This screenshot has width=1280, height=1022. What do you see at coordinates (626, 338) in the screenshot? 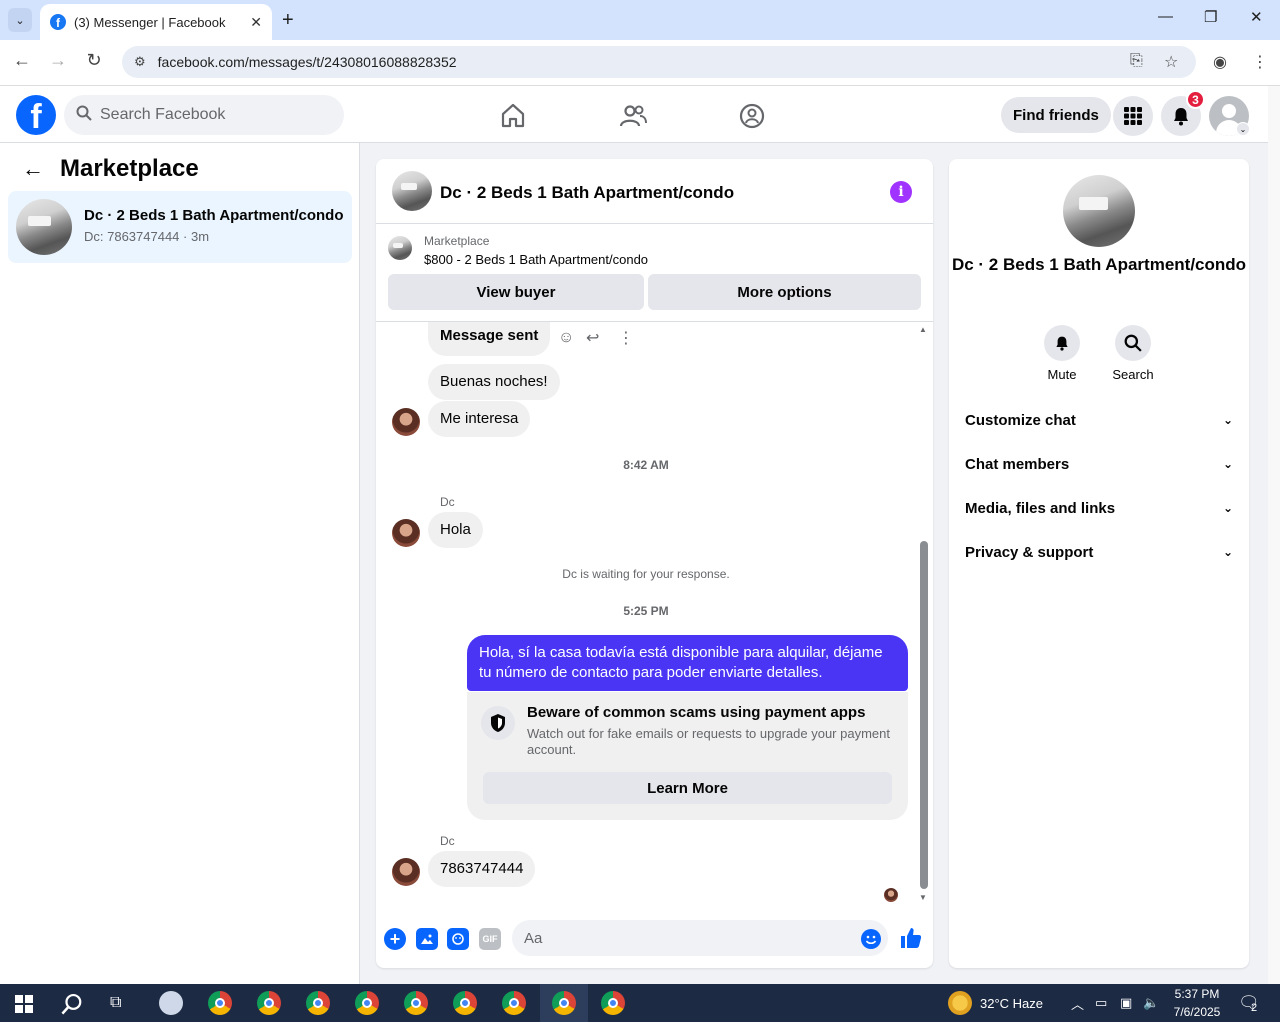
I see `more-actions-icon: ⋮` at bounding box center [626, 338].